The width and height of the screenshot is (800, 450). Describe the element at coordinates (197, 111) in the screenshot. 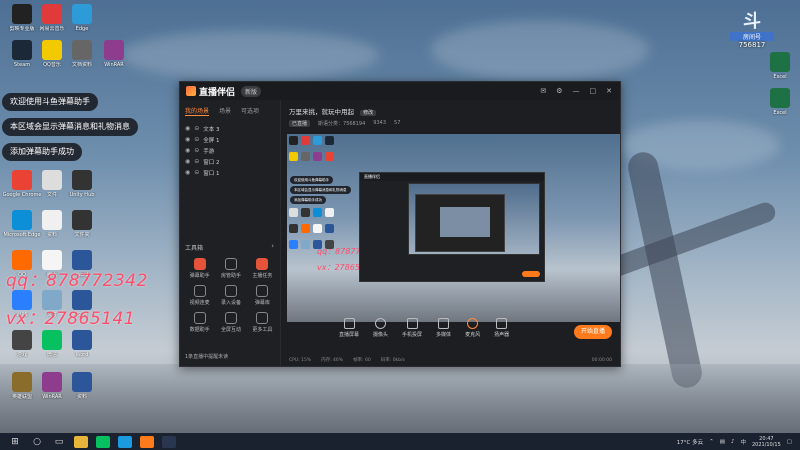

I see `tab-my-scenes: 我的场景` at that location.